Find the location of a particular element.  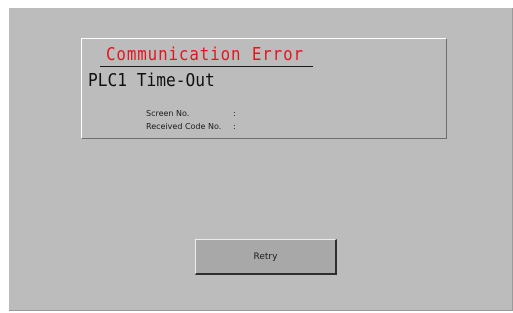

error-title: Communication Error is located at coordinates (205, 54).